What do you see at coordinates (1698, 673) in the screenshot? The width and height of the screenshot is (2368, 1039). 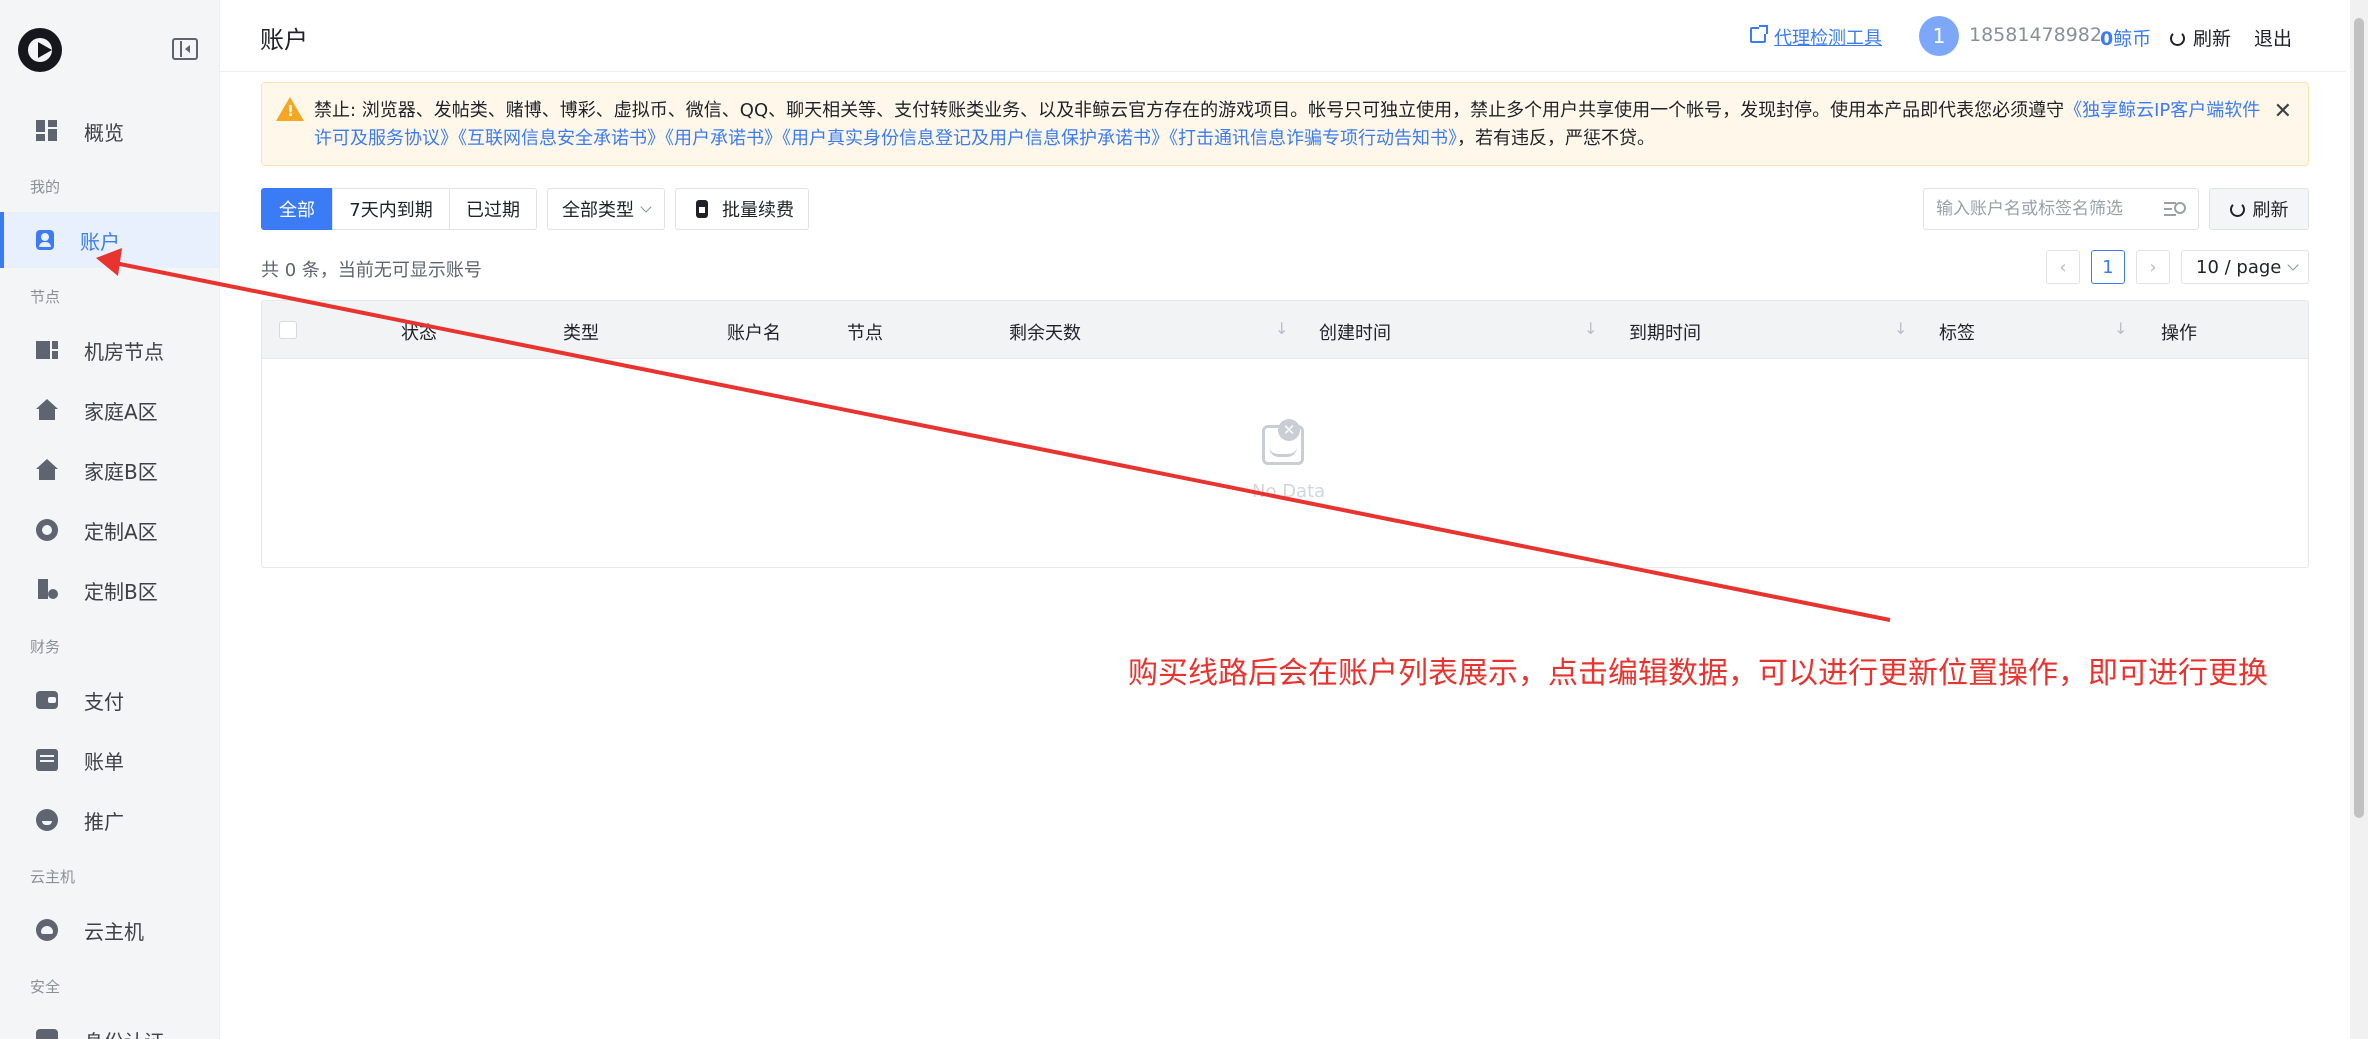 I see `annotation-text: 购买线路后会在账户列表展示，点击编辑数据，可以进行更新位置操作，即可进行更换` at bounding box center [1698, 673].